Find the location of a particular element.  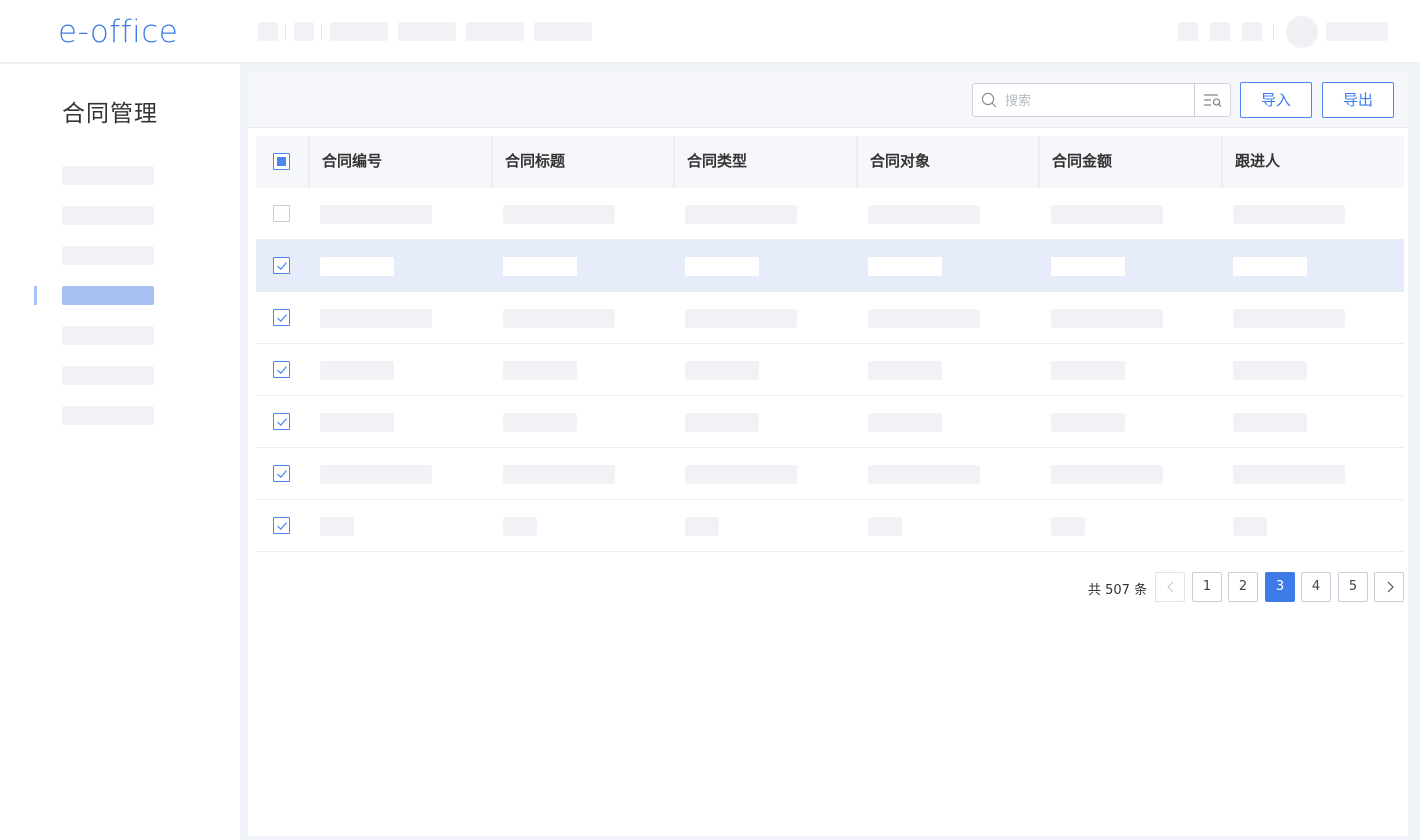

app-logo: e-office is located at coordinates (118, 32).